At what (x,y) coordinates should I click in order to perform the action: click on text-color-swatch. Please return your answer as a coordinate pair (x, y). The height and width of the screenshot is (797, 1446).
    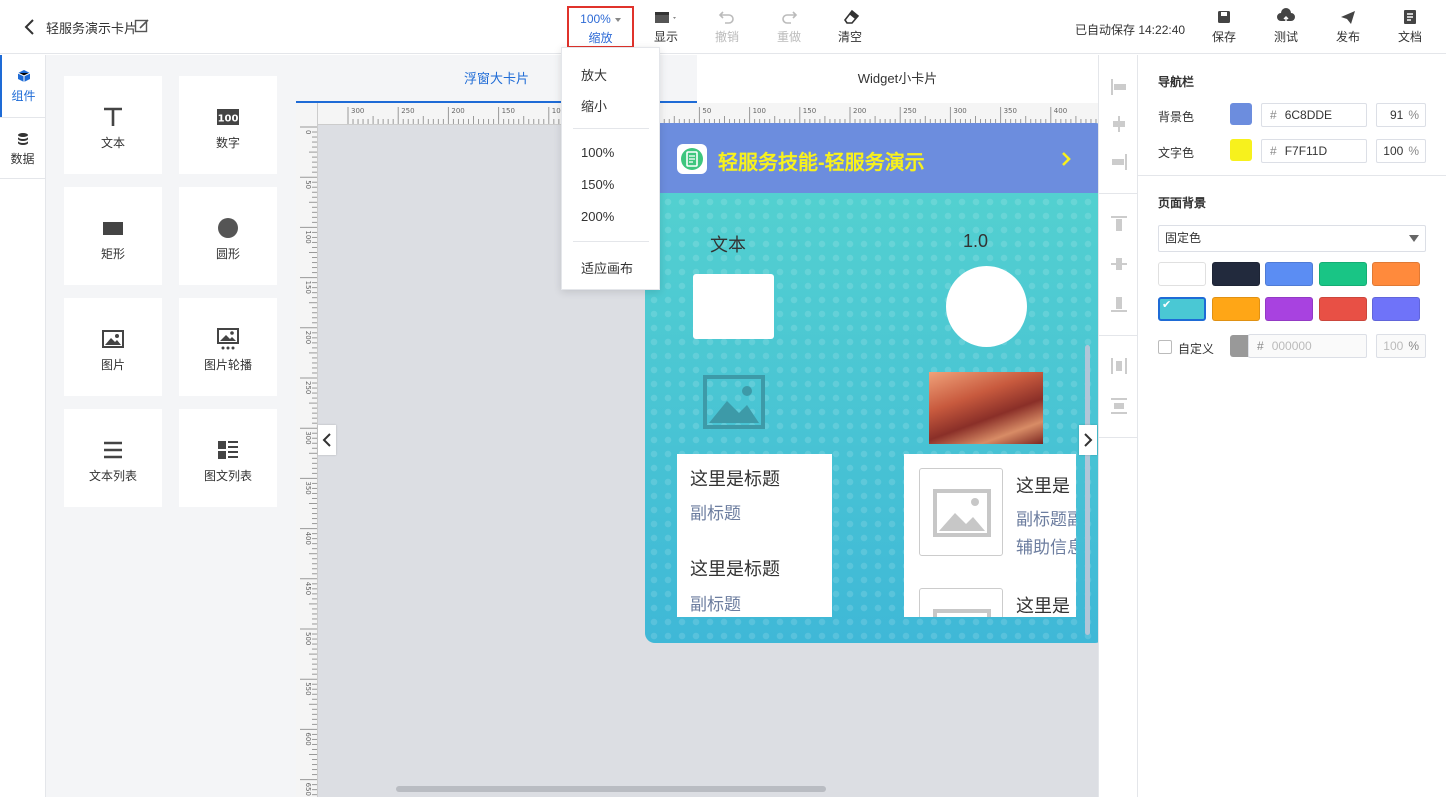
    Looking at the image, I should click on (1241, 150).